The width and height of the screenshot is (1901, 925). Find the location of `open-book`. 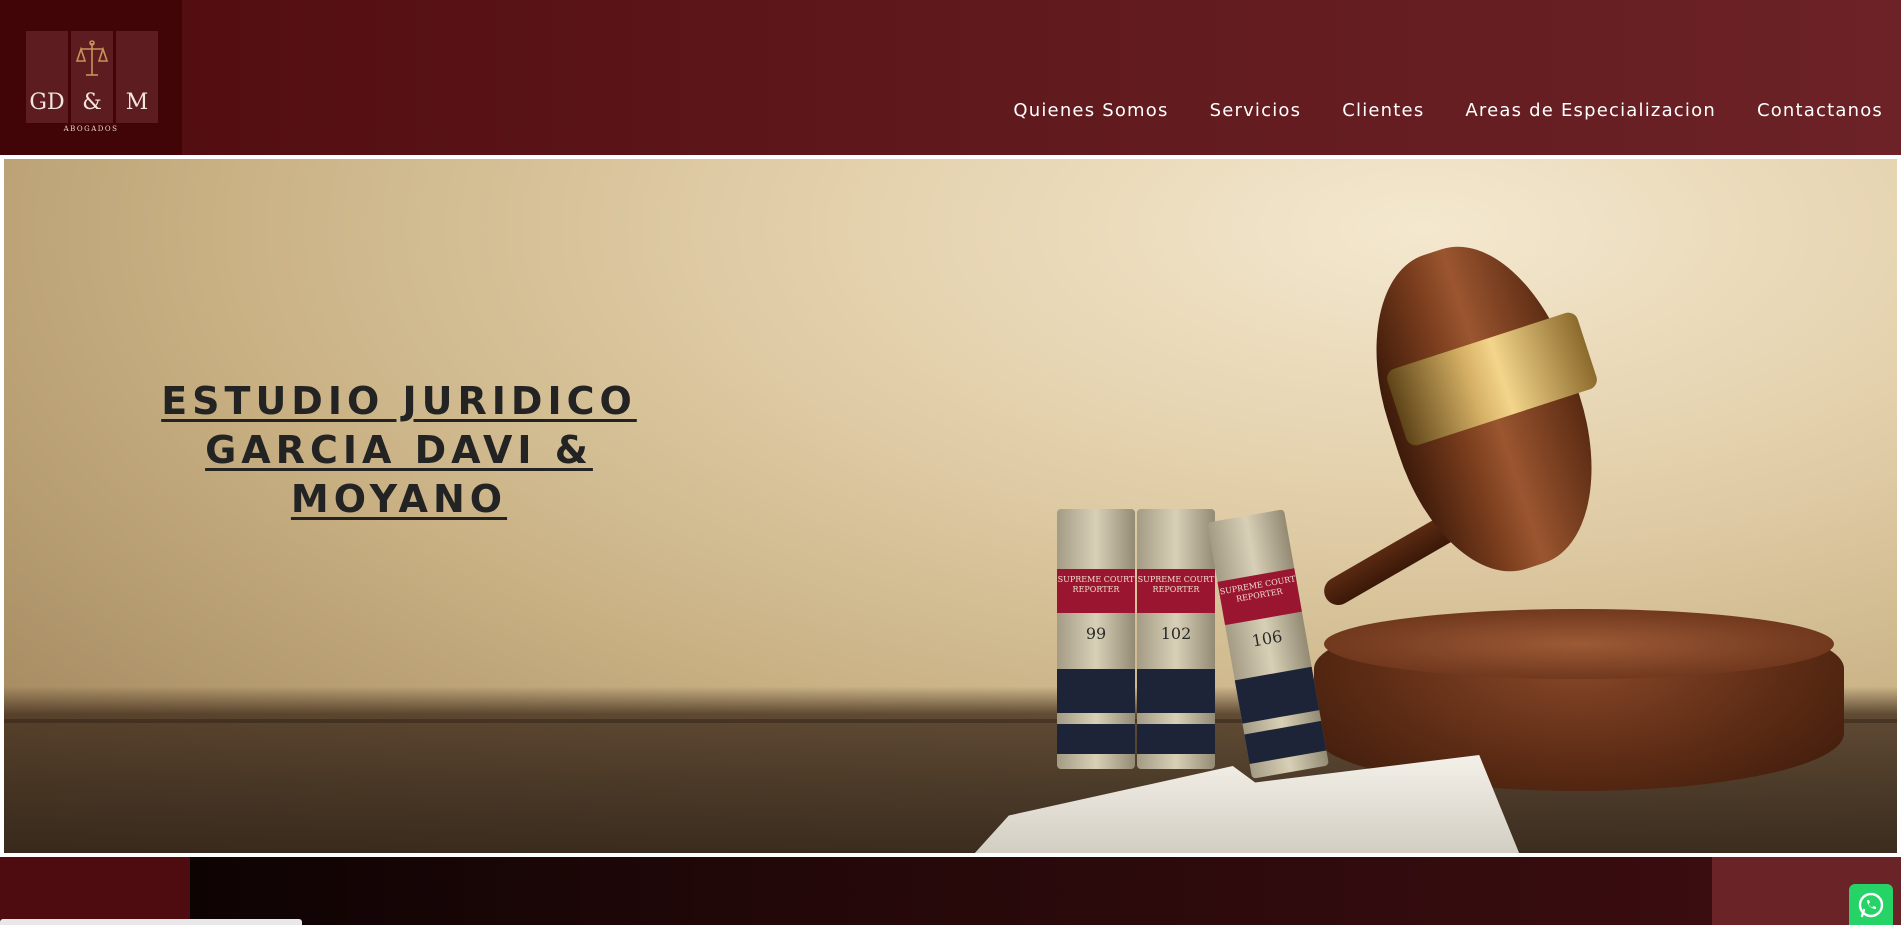

open-book is located at coordinates (1244, 804).